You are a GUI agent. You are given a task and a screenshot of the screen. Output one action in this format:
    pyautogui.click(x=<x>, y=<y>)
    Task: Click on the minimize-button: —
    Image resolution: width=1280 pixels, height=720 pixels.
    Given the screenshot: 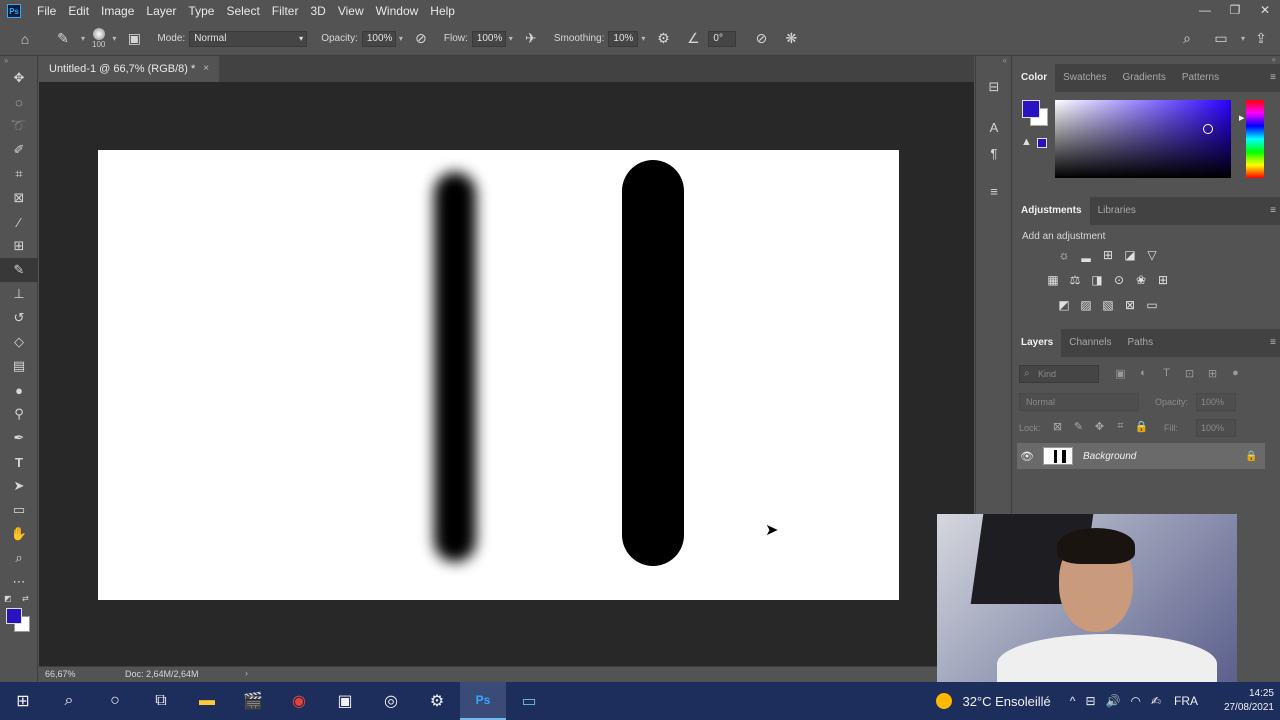 What is the action you would take?
    pyautogui.click(x=1205, y=11)
    